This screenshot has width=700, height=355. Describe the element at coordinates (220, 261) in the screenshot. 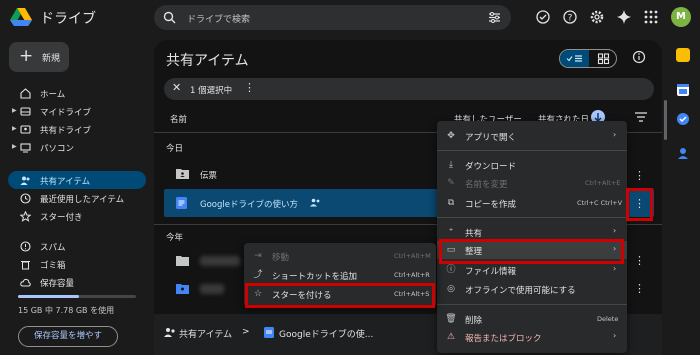

I see `blurred-file-name` at that location.